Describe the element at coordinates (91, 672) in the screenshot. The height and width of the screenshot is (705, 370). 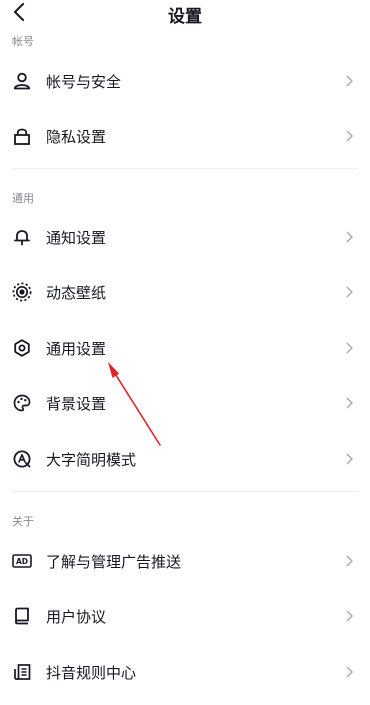
I see `settings-item-label: 抖音规则中心` at that location.